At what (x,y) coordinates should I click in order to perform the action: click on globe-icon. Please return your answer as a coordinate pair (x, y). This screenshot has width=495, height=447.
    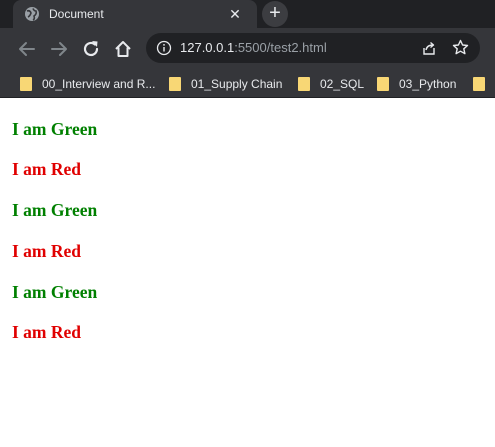
    Looking at the image, I should click on (32, 14).